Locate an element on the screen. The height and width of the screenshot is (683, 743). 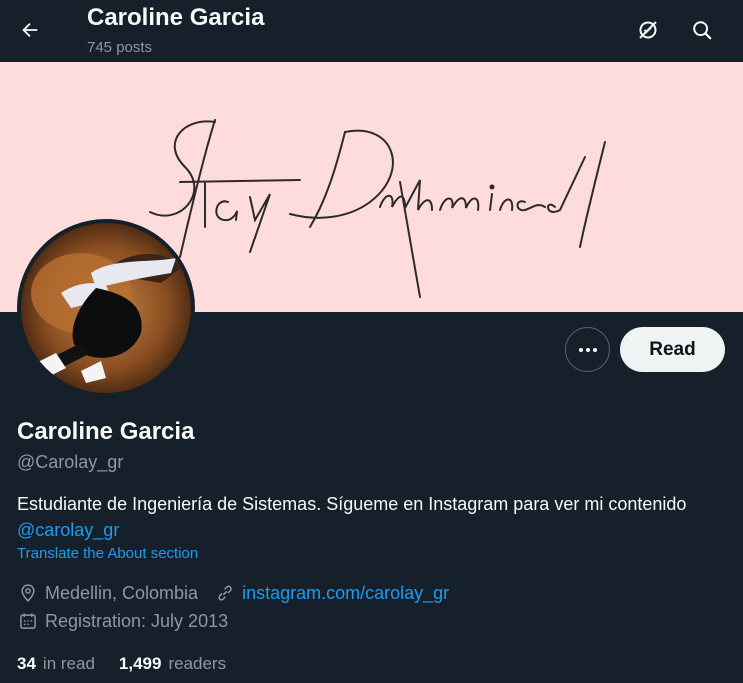
avatar is located at coordinates (106, 308).